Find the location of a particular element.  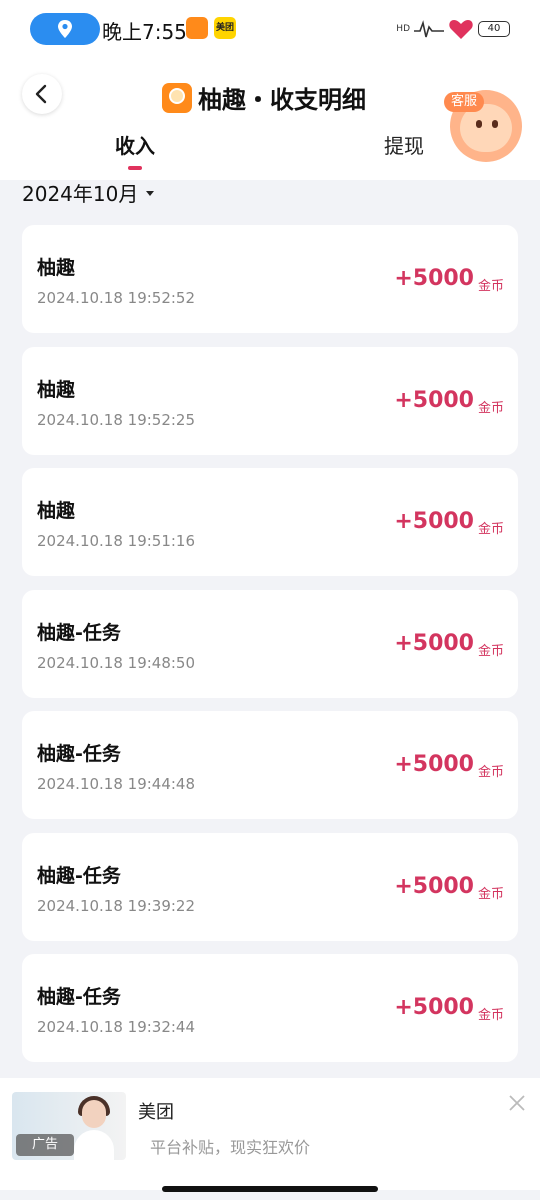

record-card: 柚趣-任务 2024.10.18 19:39:22 +5000 金币 is located at coordinates (270, 886).